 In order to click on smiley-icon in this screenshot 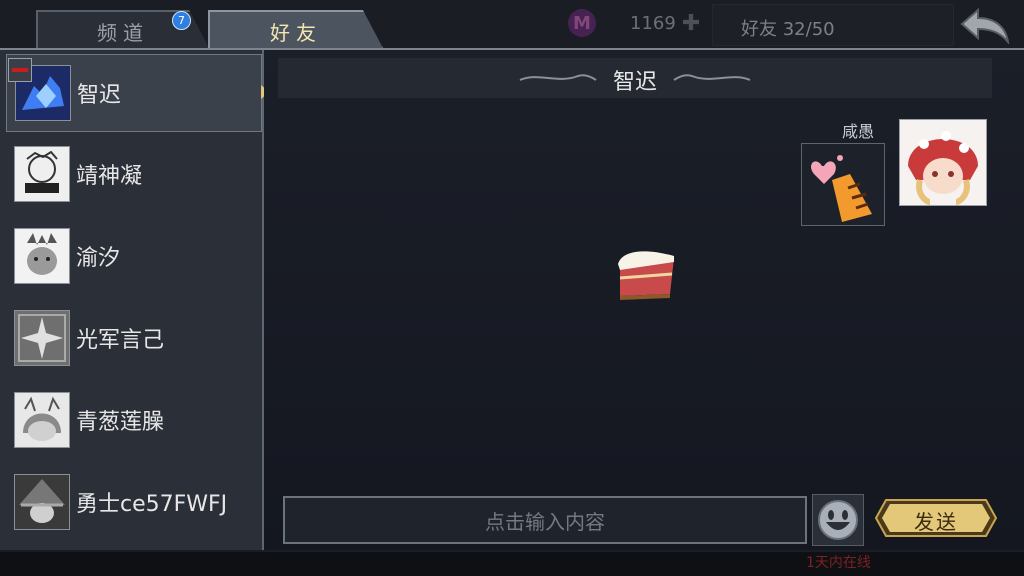, I will do `click(838, 520)`.